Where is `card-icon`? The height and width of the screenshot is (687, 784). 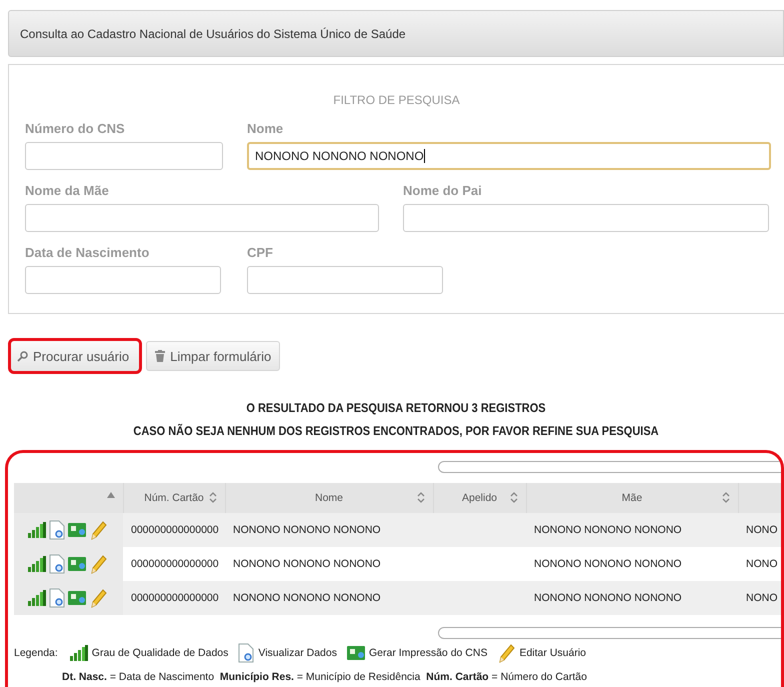 card-icon is located at coordinates (356, 653).